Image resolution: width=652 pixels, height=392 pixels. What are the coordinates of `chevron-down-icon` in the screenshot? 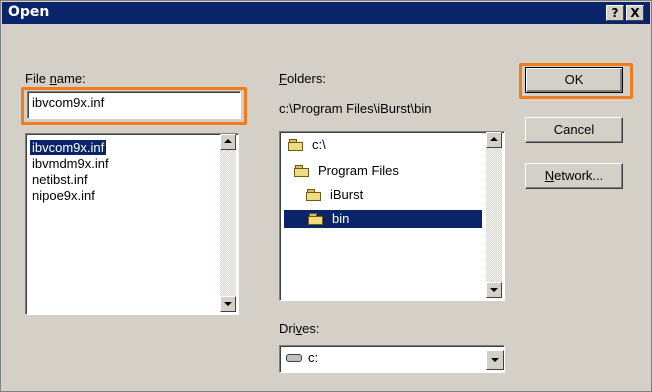 It's located at (495, 360).